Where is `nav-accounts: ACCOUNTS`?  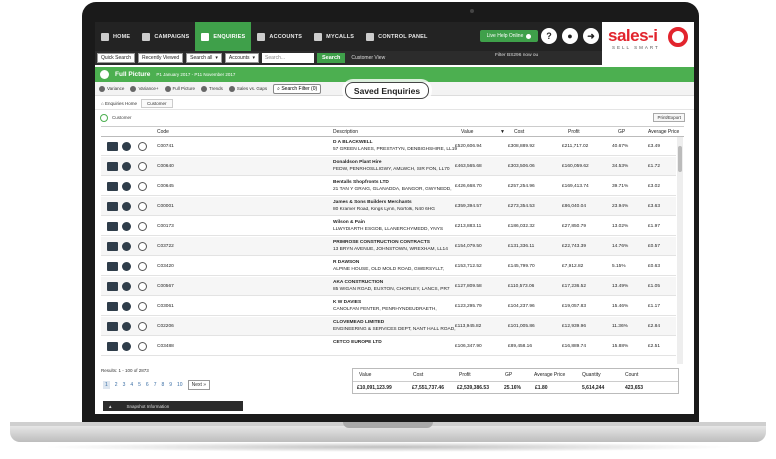
nav-accounts: ACCOUNTS is located at coordinates (279, 36).